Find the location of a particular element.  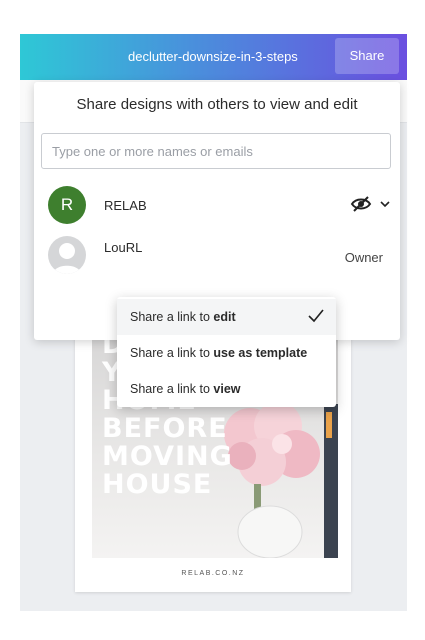

menu-item-share-edit: Share a link to edit is located at coordinates (226, 317).